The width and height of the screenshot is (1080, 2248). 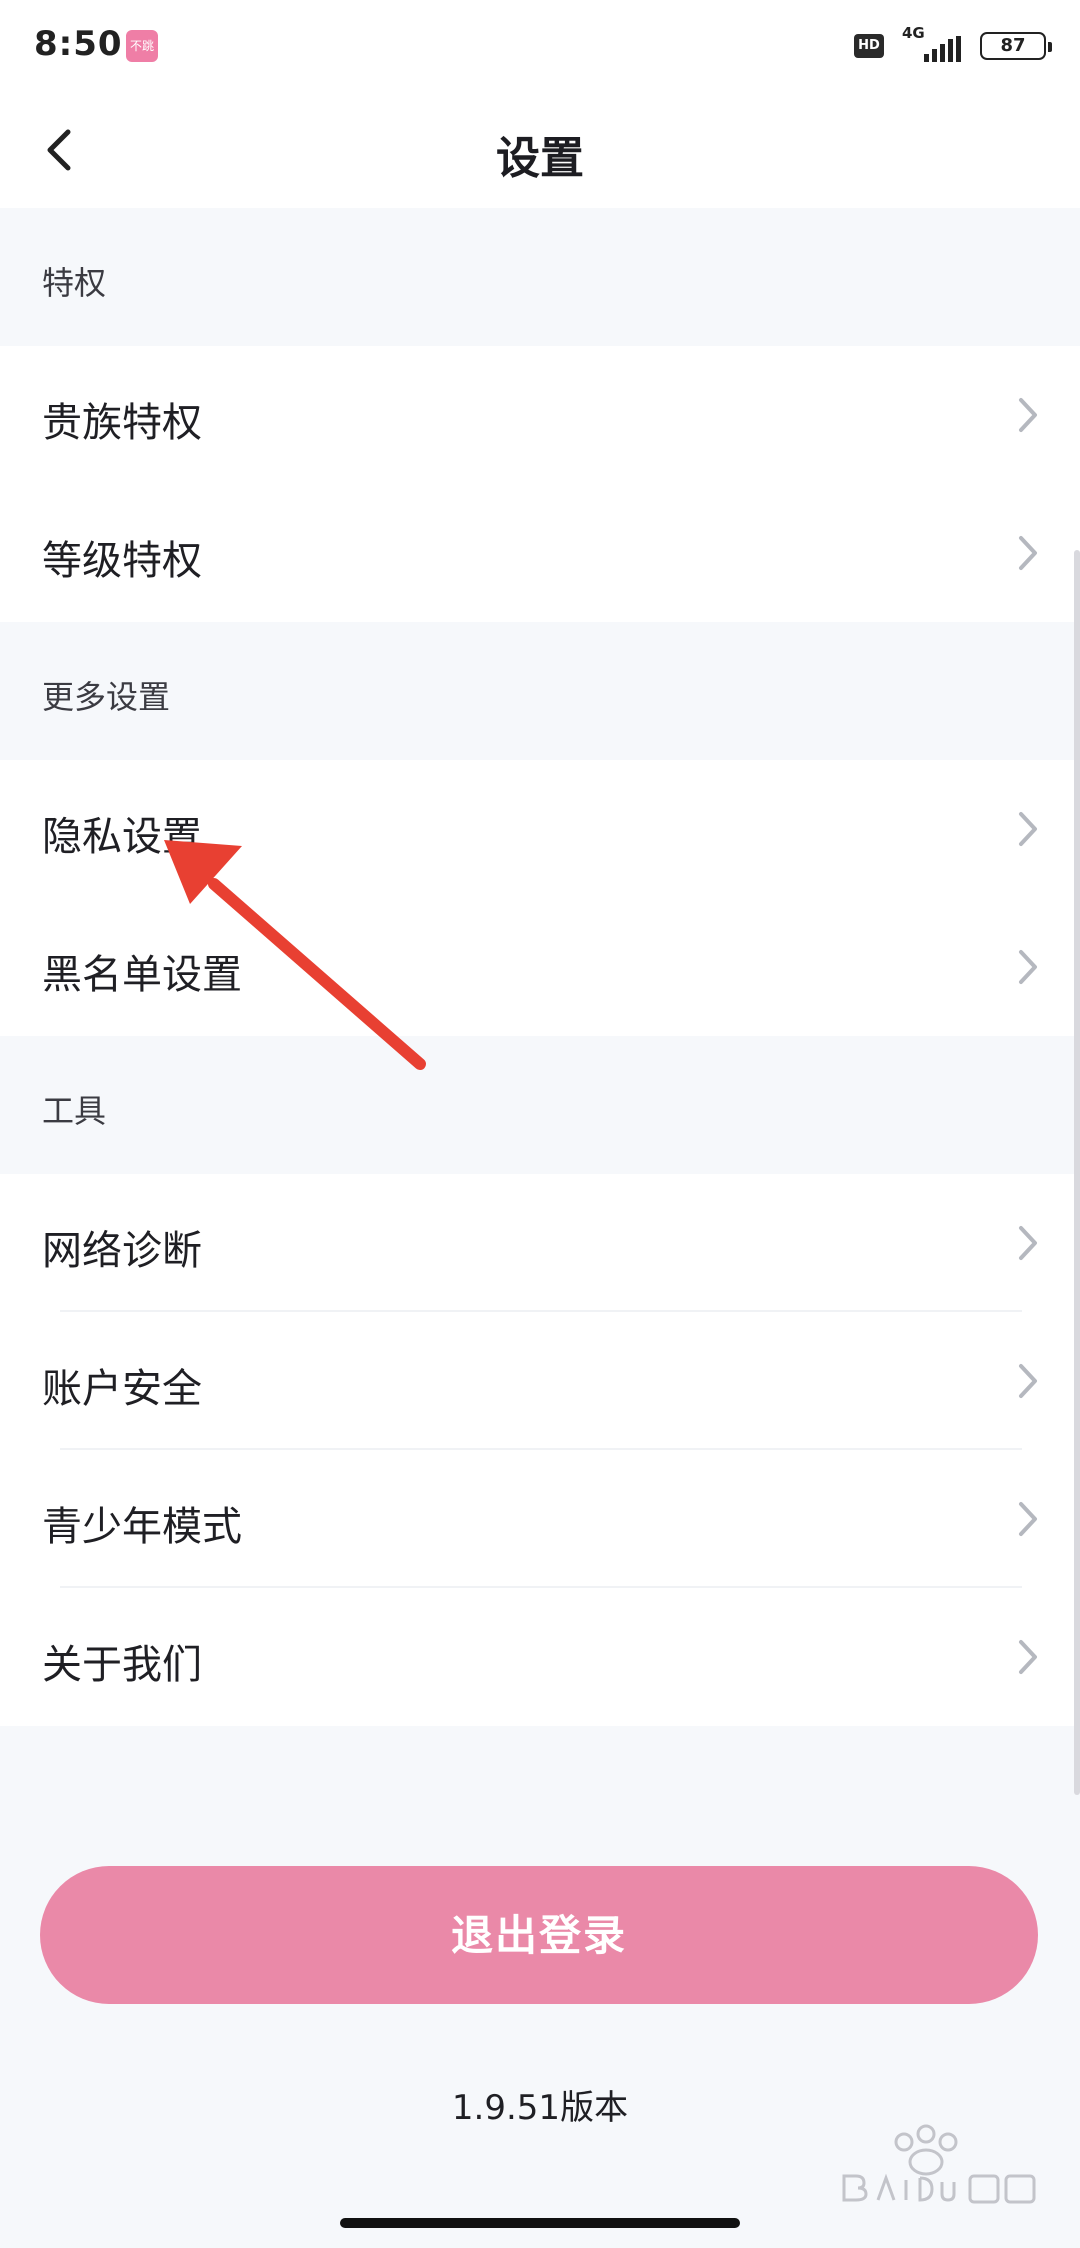 I want to click on baidu-watermark-icon, so click(x=939, y=2164).